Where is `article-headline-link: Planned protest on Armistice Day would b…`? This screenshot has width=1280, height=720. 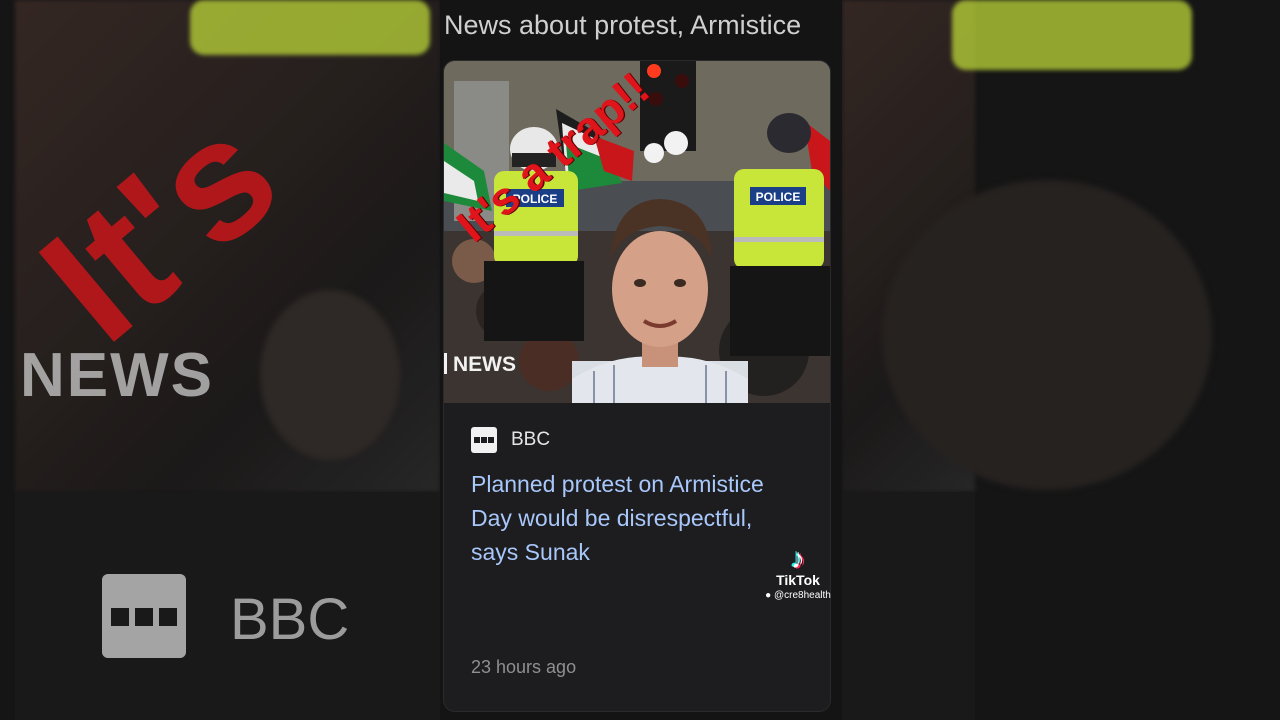
article-headline-link: Planned protest on Armistice Day would b… is located at coordinates (631, 518).